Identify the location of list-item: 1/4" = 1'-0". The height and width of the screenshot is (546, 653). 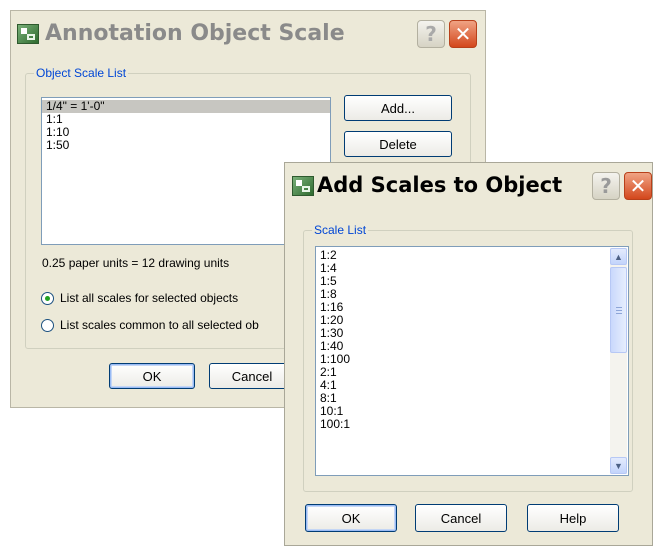
(186, 106).